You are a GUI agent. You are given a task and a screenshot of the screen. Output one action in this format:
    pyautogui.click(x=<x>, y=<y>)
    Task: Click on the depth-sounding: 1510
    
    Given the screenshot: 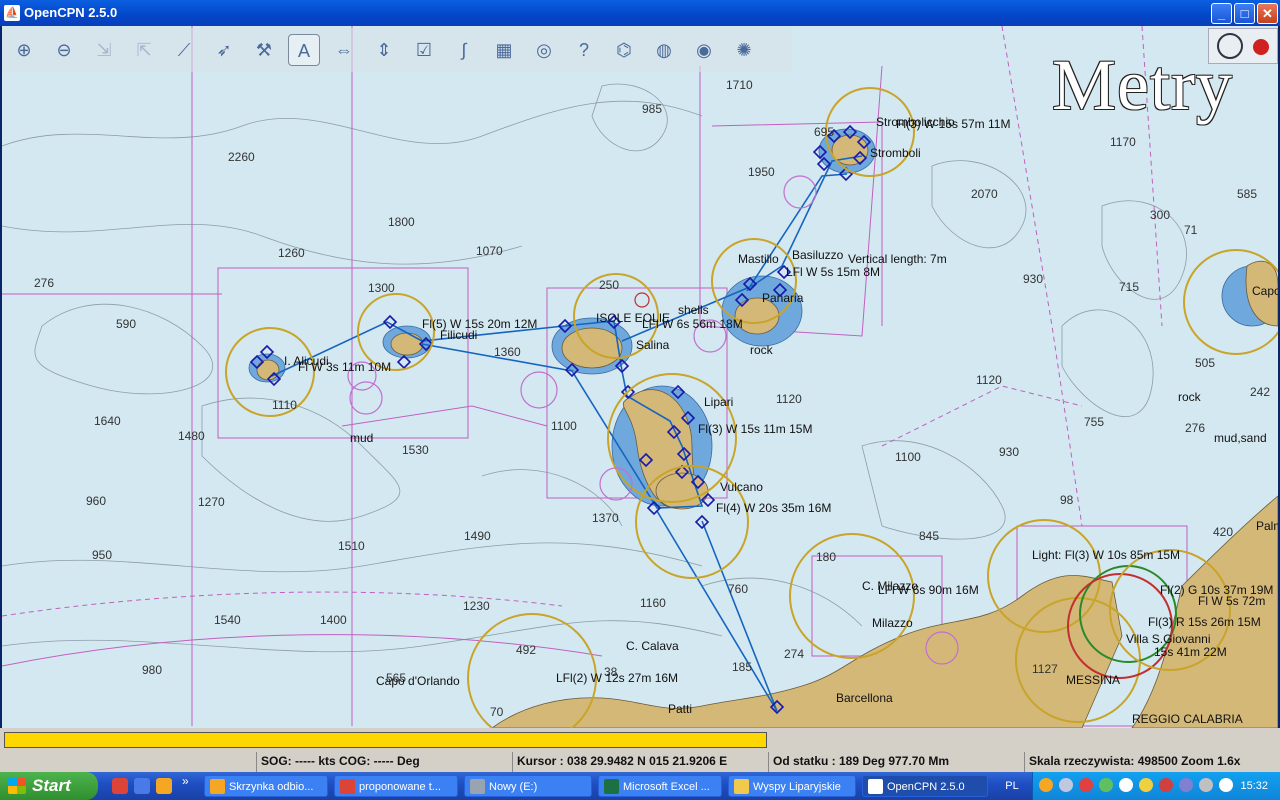 What is the action you would take?
    pyautogui.click(x=351, y=546)
    